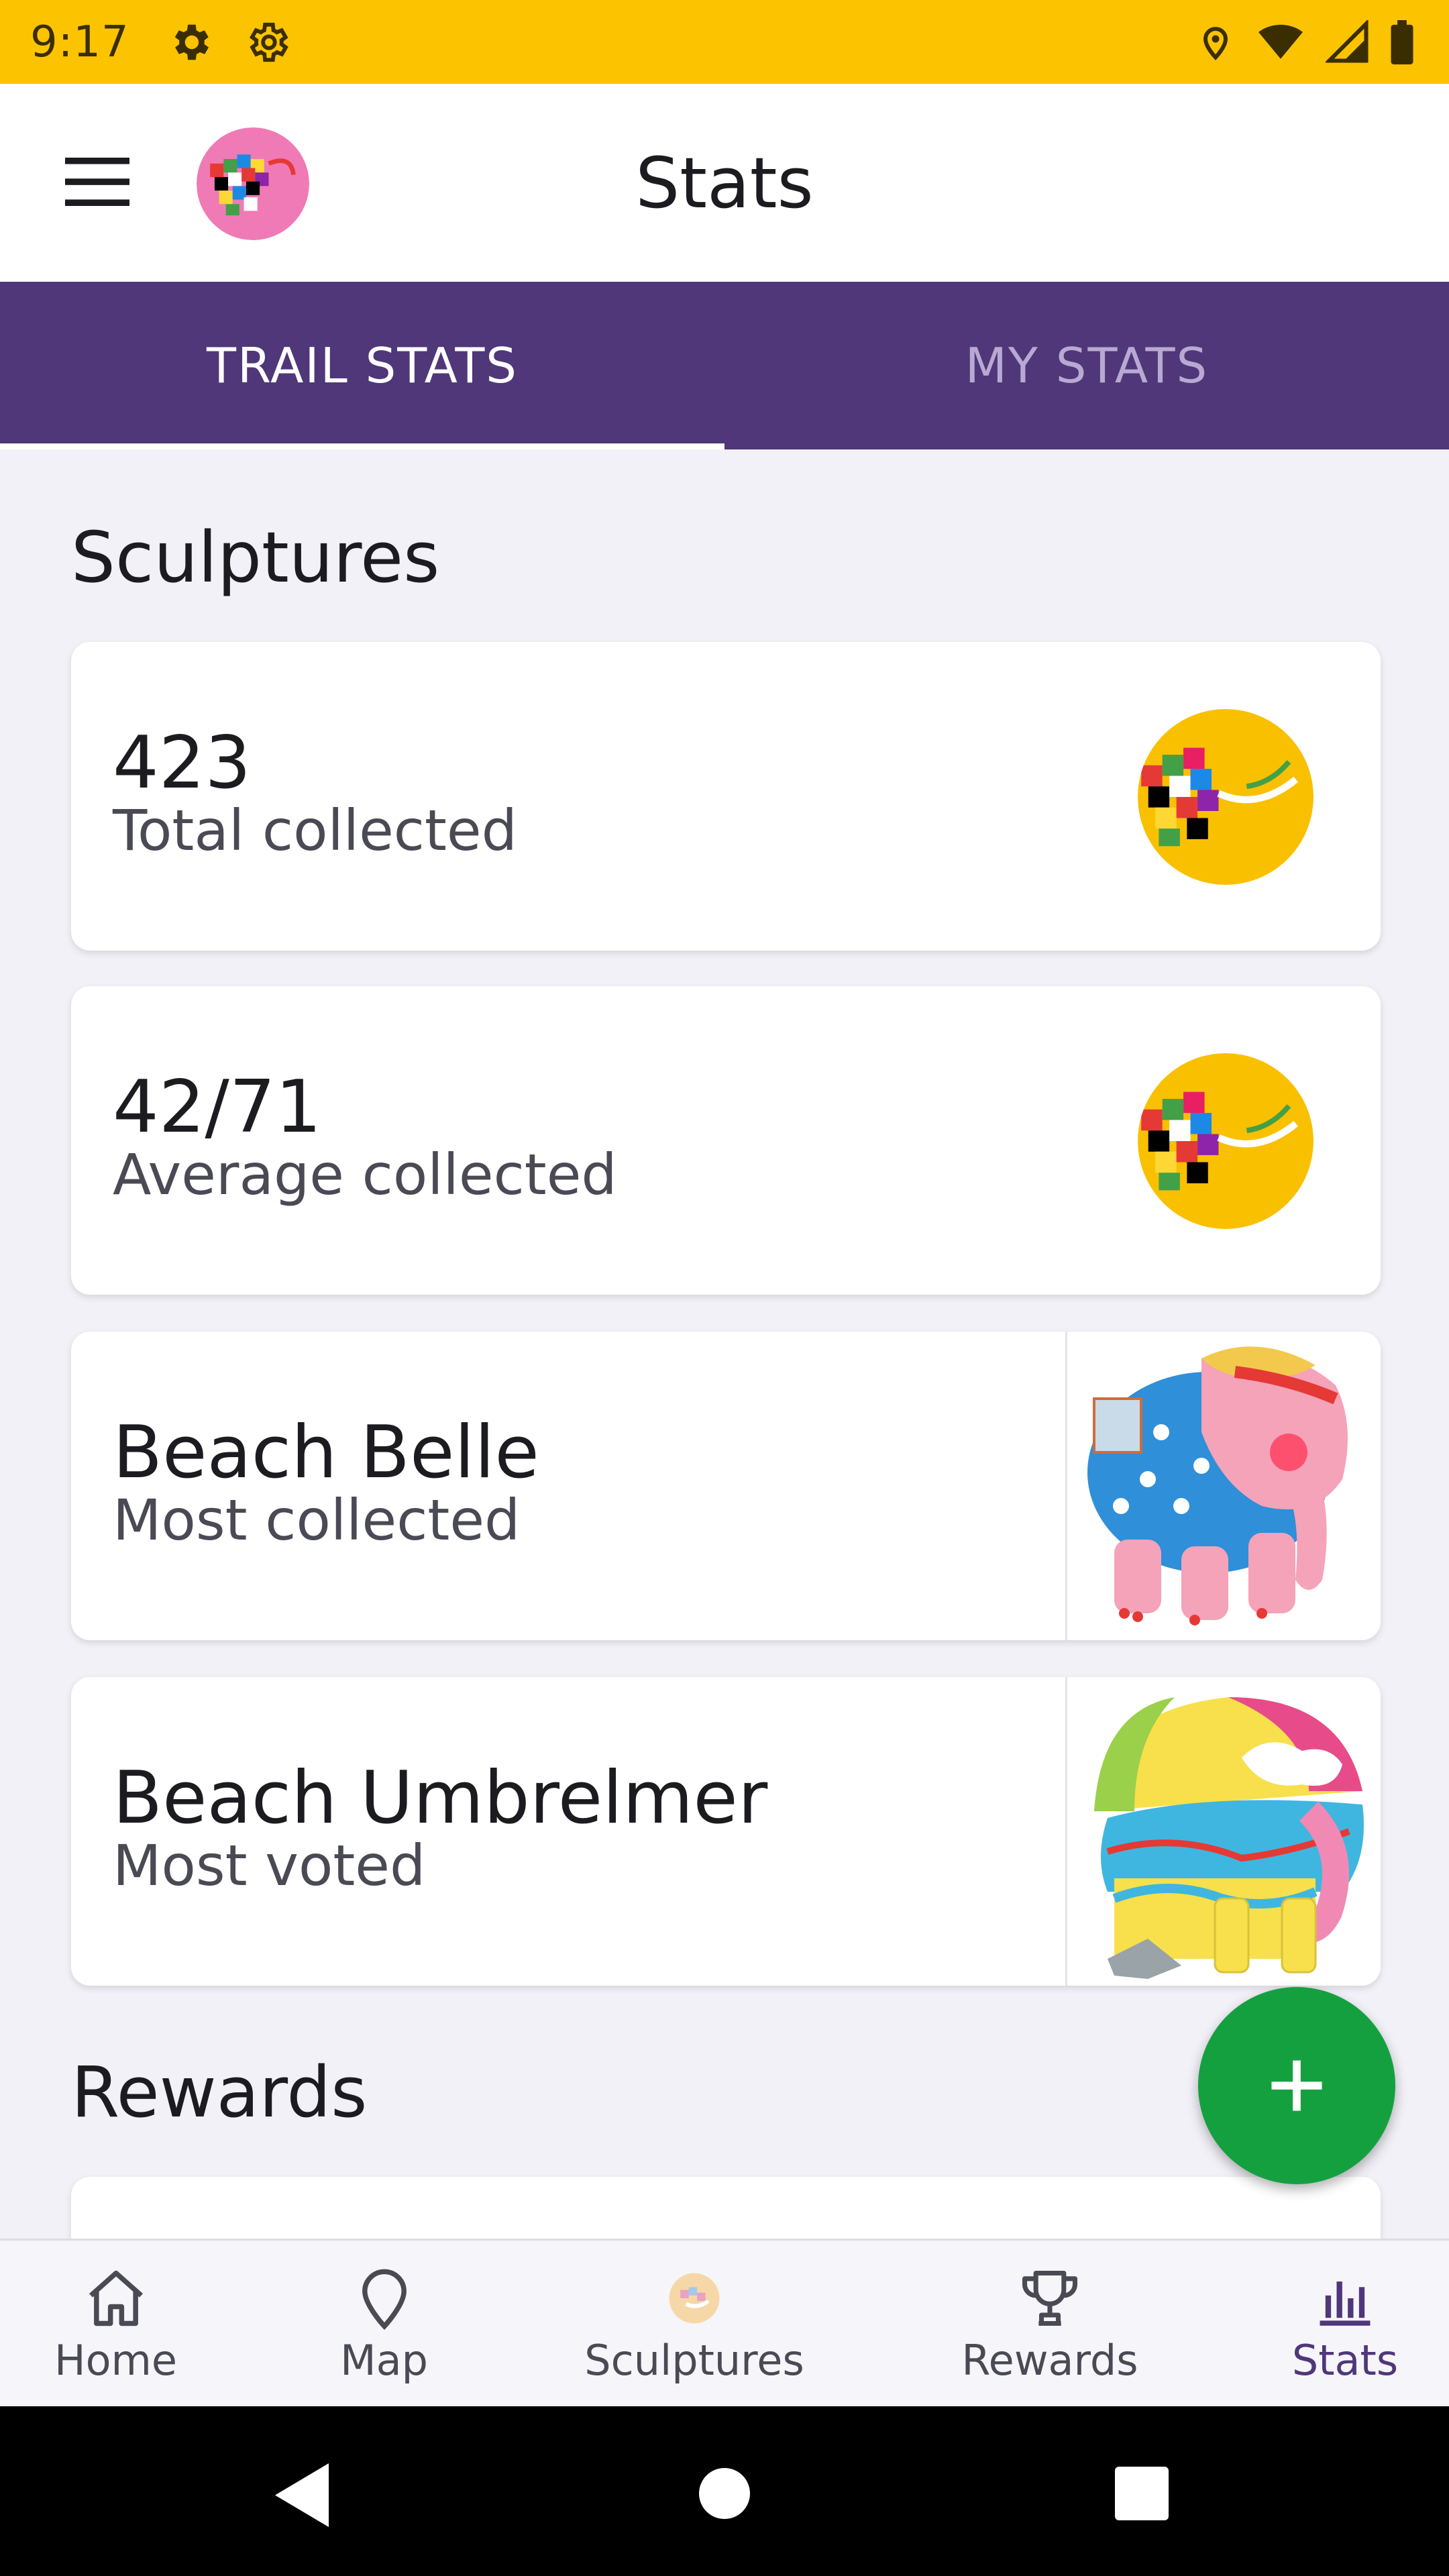  Describe the element at coordinates (317, 1520) in the screenshot. I see `stat-label: Most collected` at that location.